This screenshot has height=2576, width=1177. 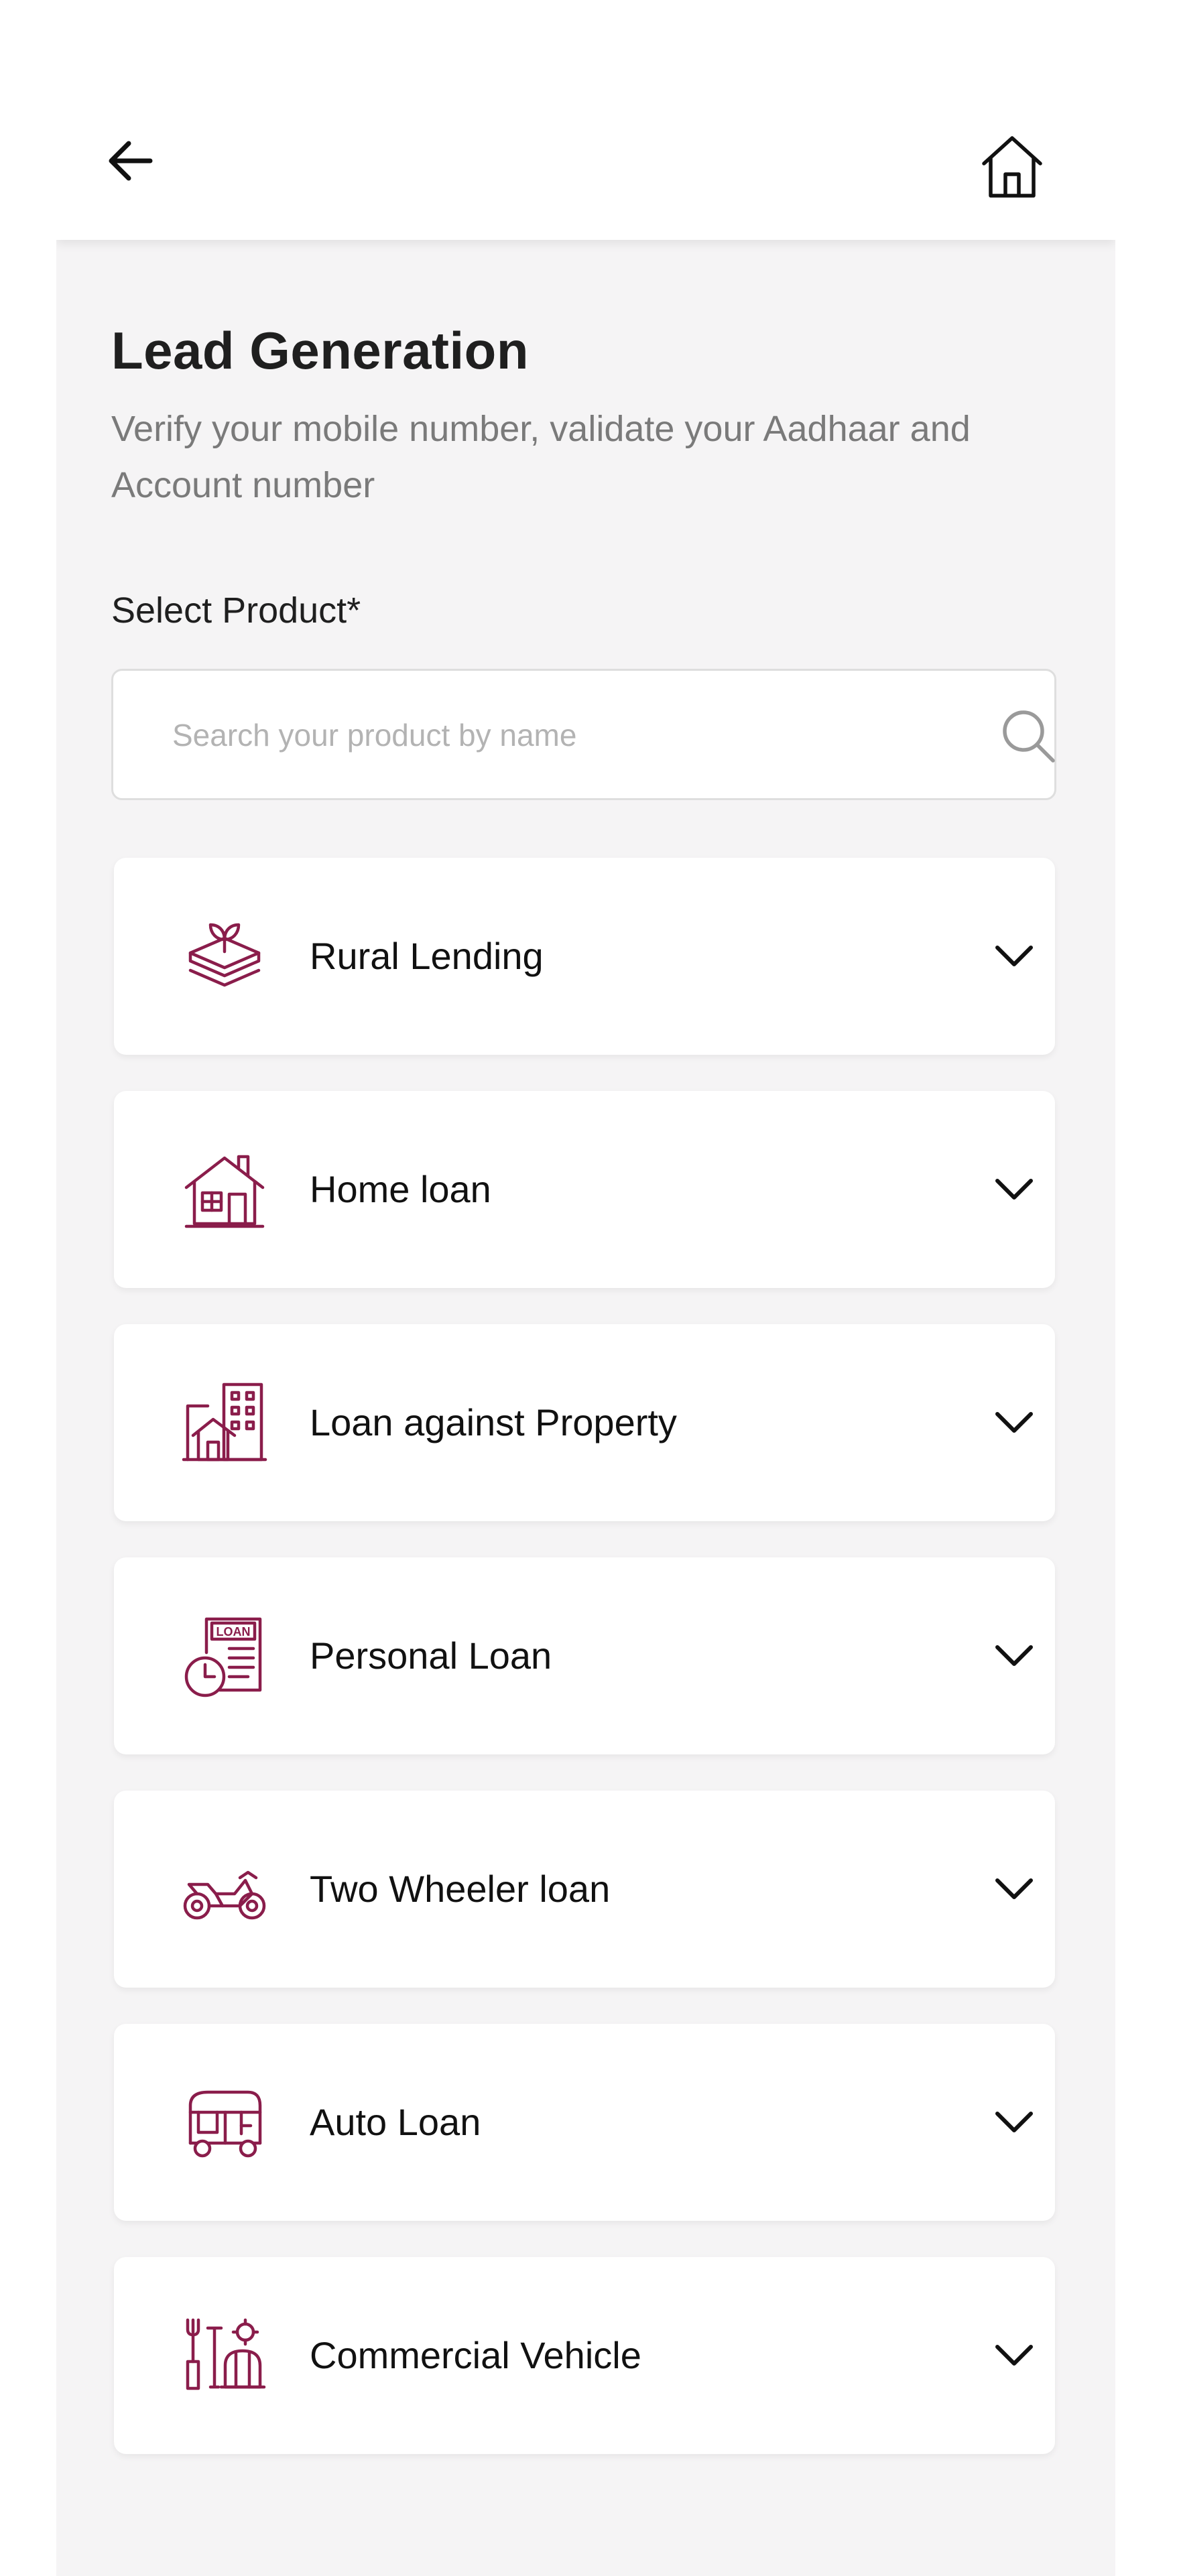 What do you see at coordinates (584, 1189) in the screenshot?
I see `product-item-home-loan: Home loan` at bounding box center [584, 1189].